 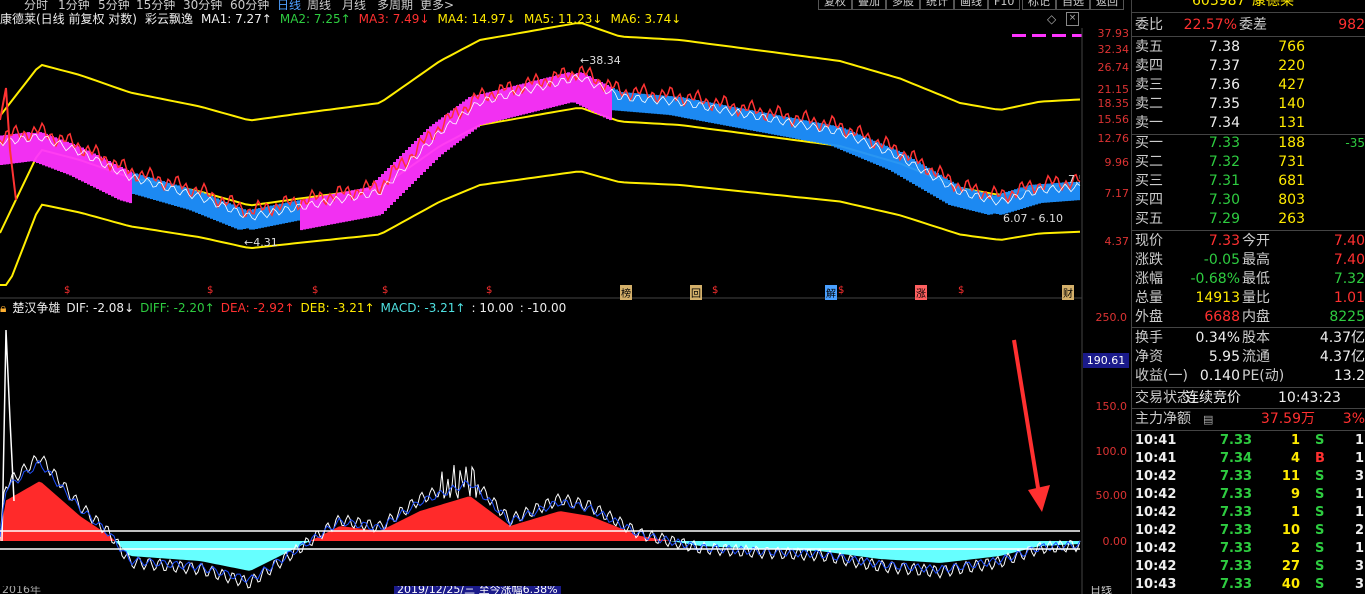 I want to click on bid-label: 买三, so click(x=1149, y=181).